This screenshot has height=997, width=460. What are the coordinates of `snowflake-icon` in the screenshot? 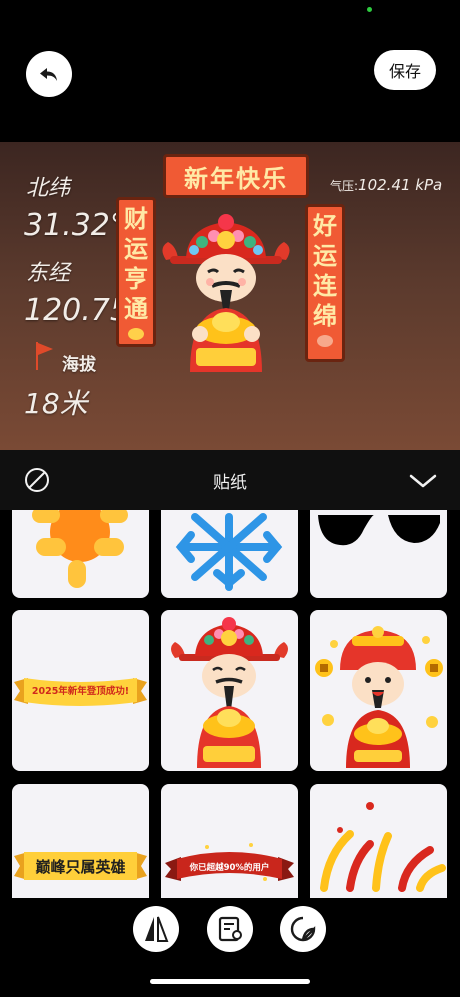 It's located at (229, 552).